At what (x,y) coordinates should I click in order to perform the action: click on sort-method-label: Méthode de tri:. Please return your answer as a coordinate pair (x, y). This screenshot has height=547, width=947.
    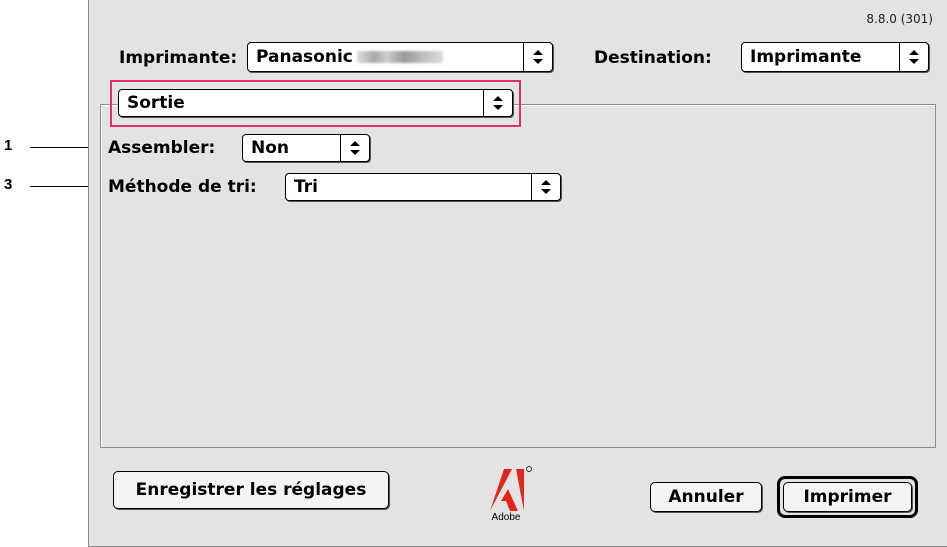
    Looking at the image, I should click on (182, 187).